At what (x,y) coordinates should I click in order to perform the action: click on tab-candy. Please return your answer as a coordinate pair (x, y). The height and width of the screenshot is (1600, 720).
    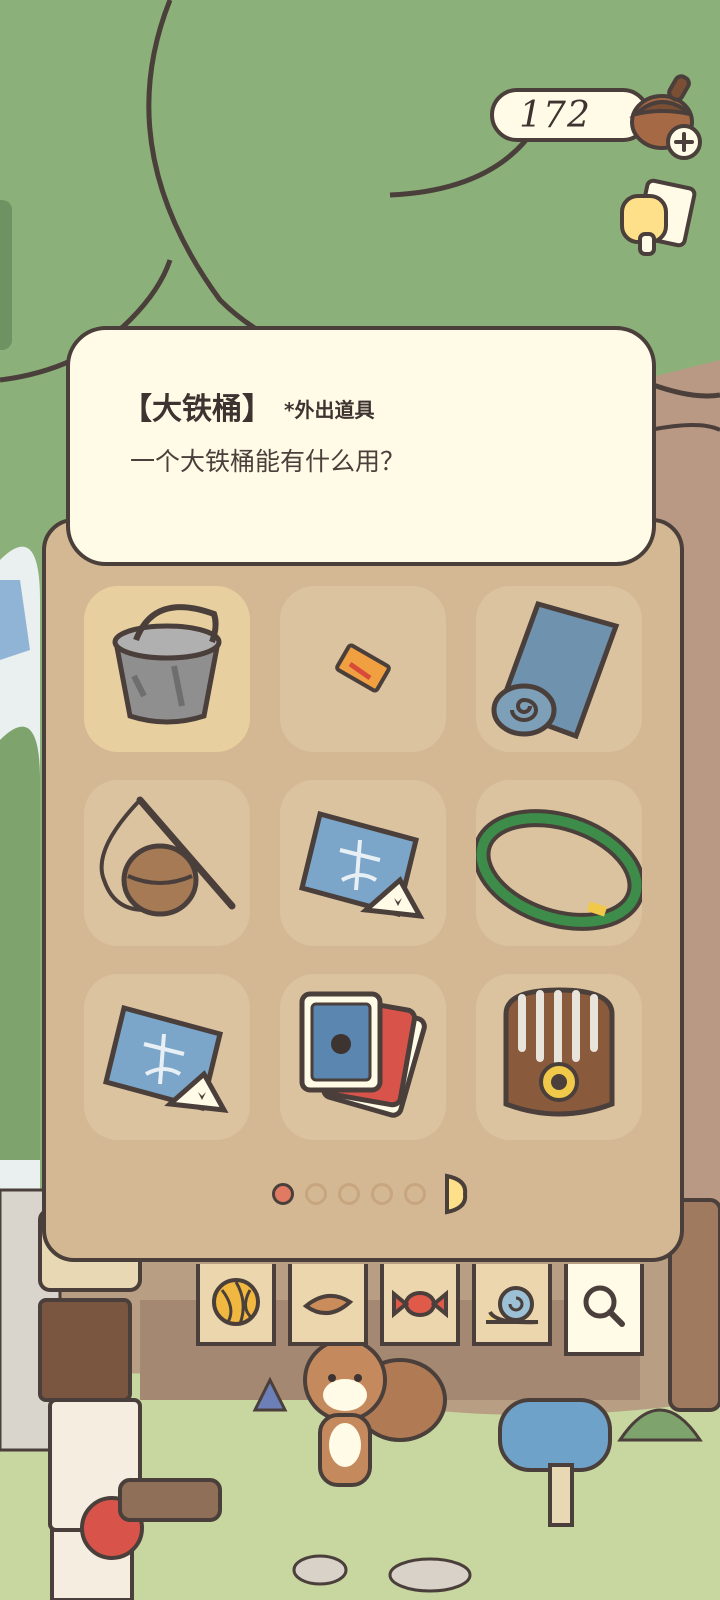
    Looking at the image, I should click on (420, 1305).